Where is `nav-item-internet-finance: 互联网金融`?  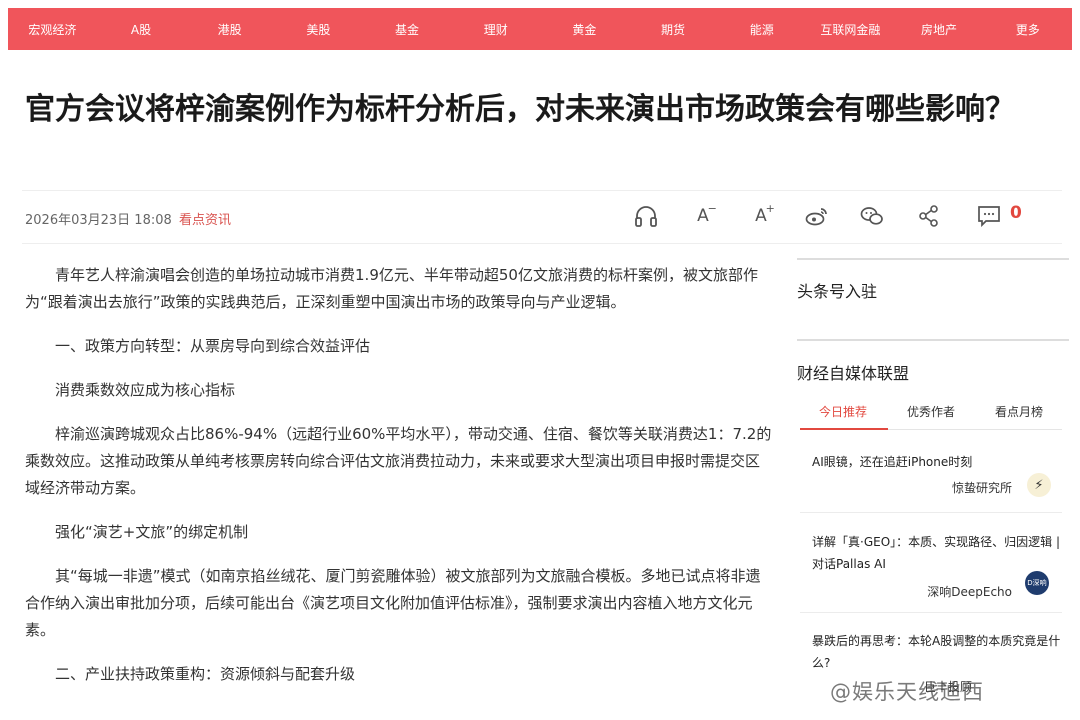 nav-item-internet-finance: 互联网金融 is located at coordinates (850, 29).